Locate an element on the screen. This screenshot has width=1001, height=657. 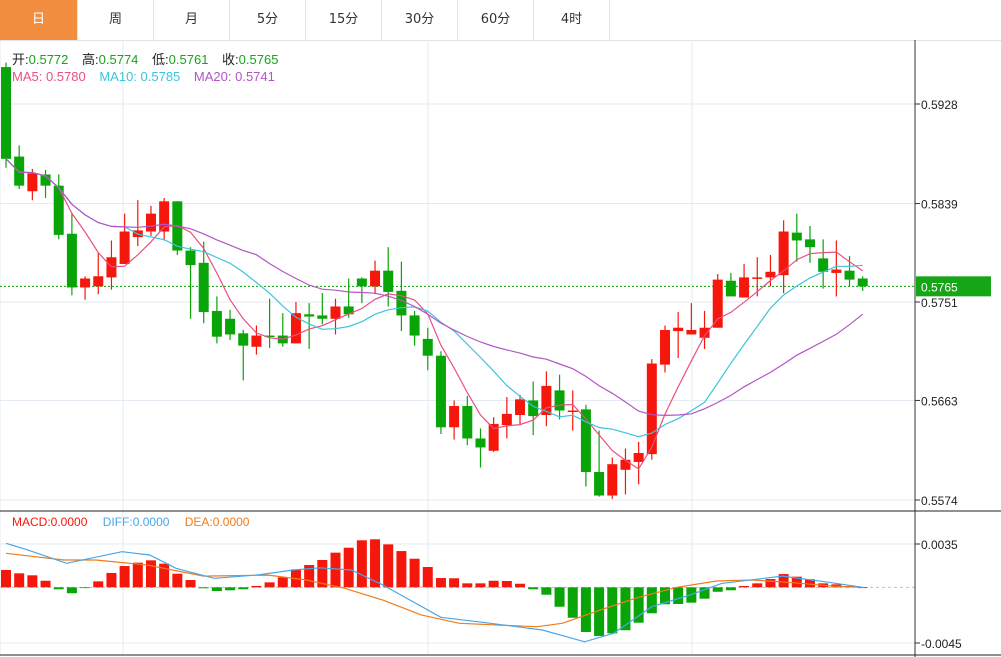
macd-legend: MACD:0.0000 DIFF:0.0000 DEA:0.0000 is located at coordinates (136, 522).